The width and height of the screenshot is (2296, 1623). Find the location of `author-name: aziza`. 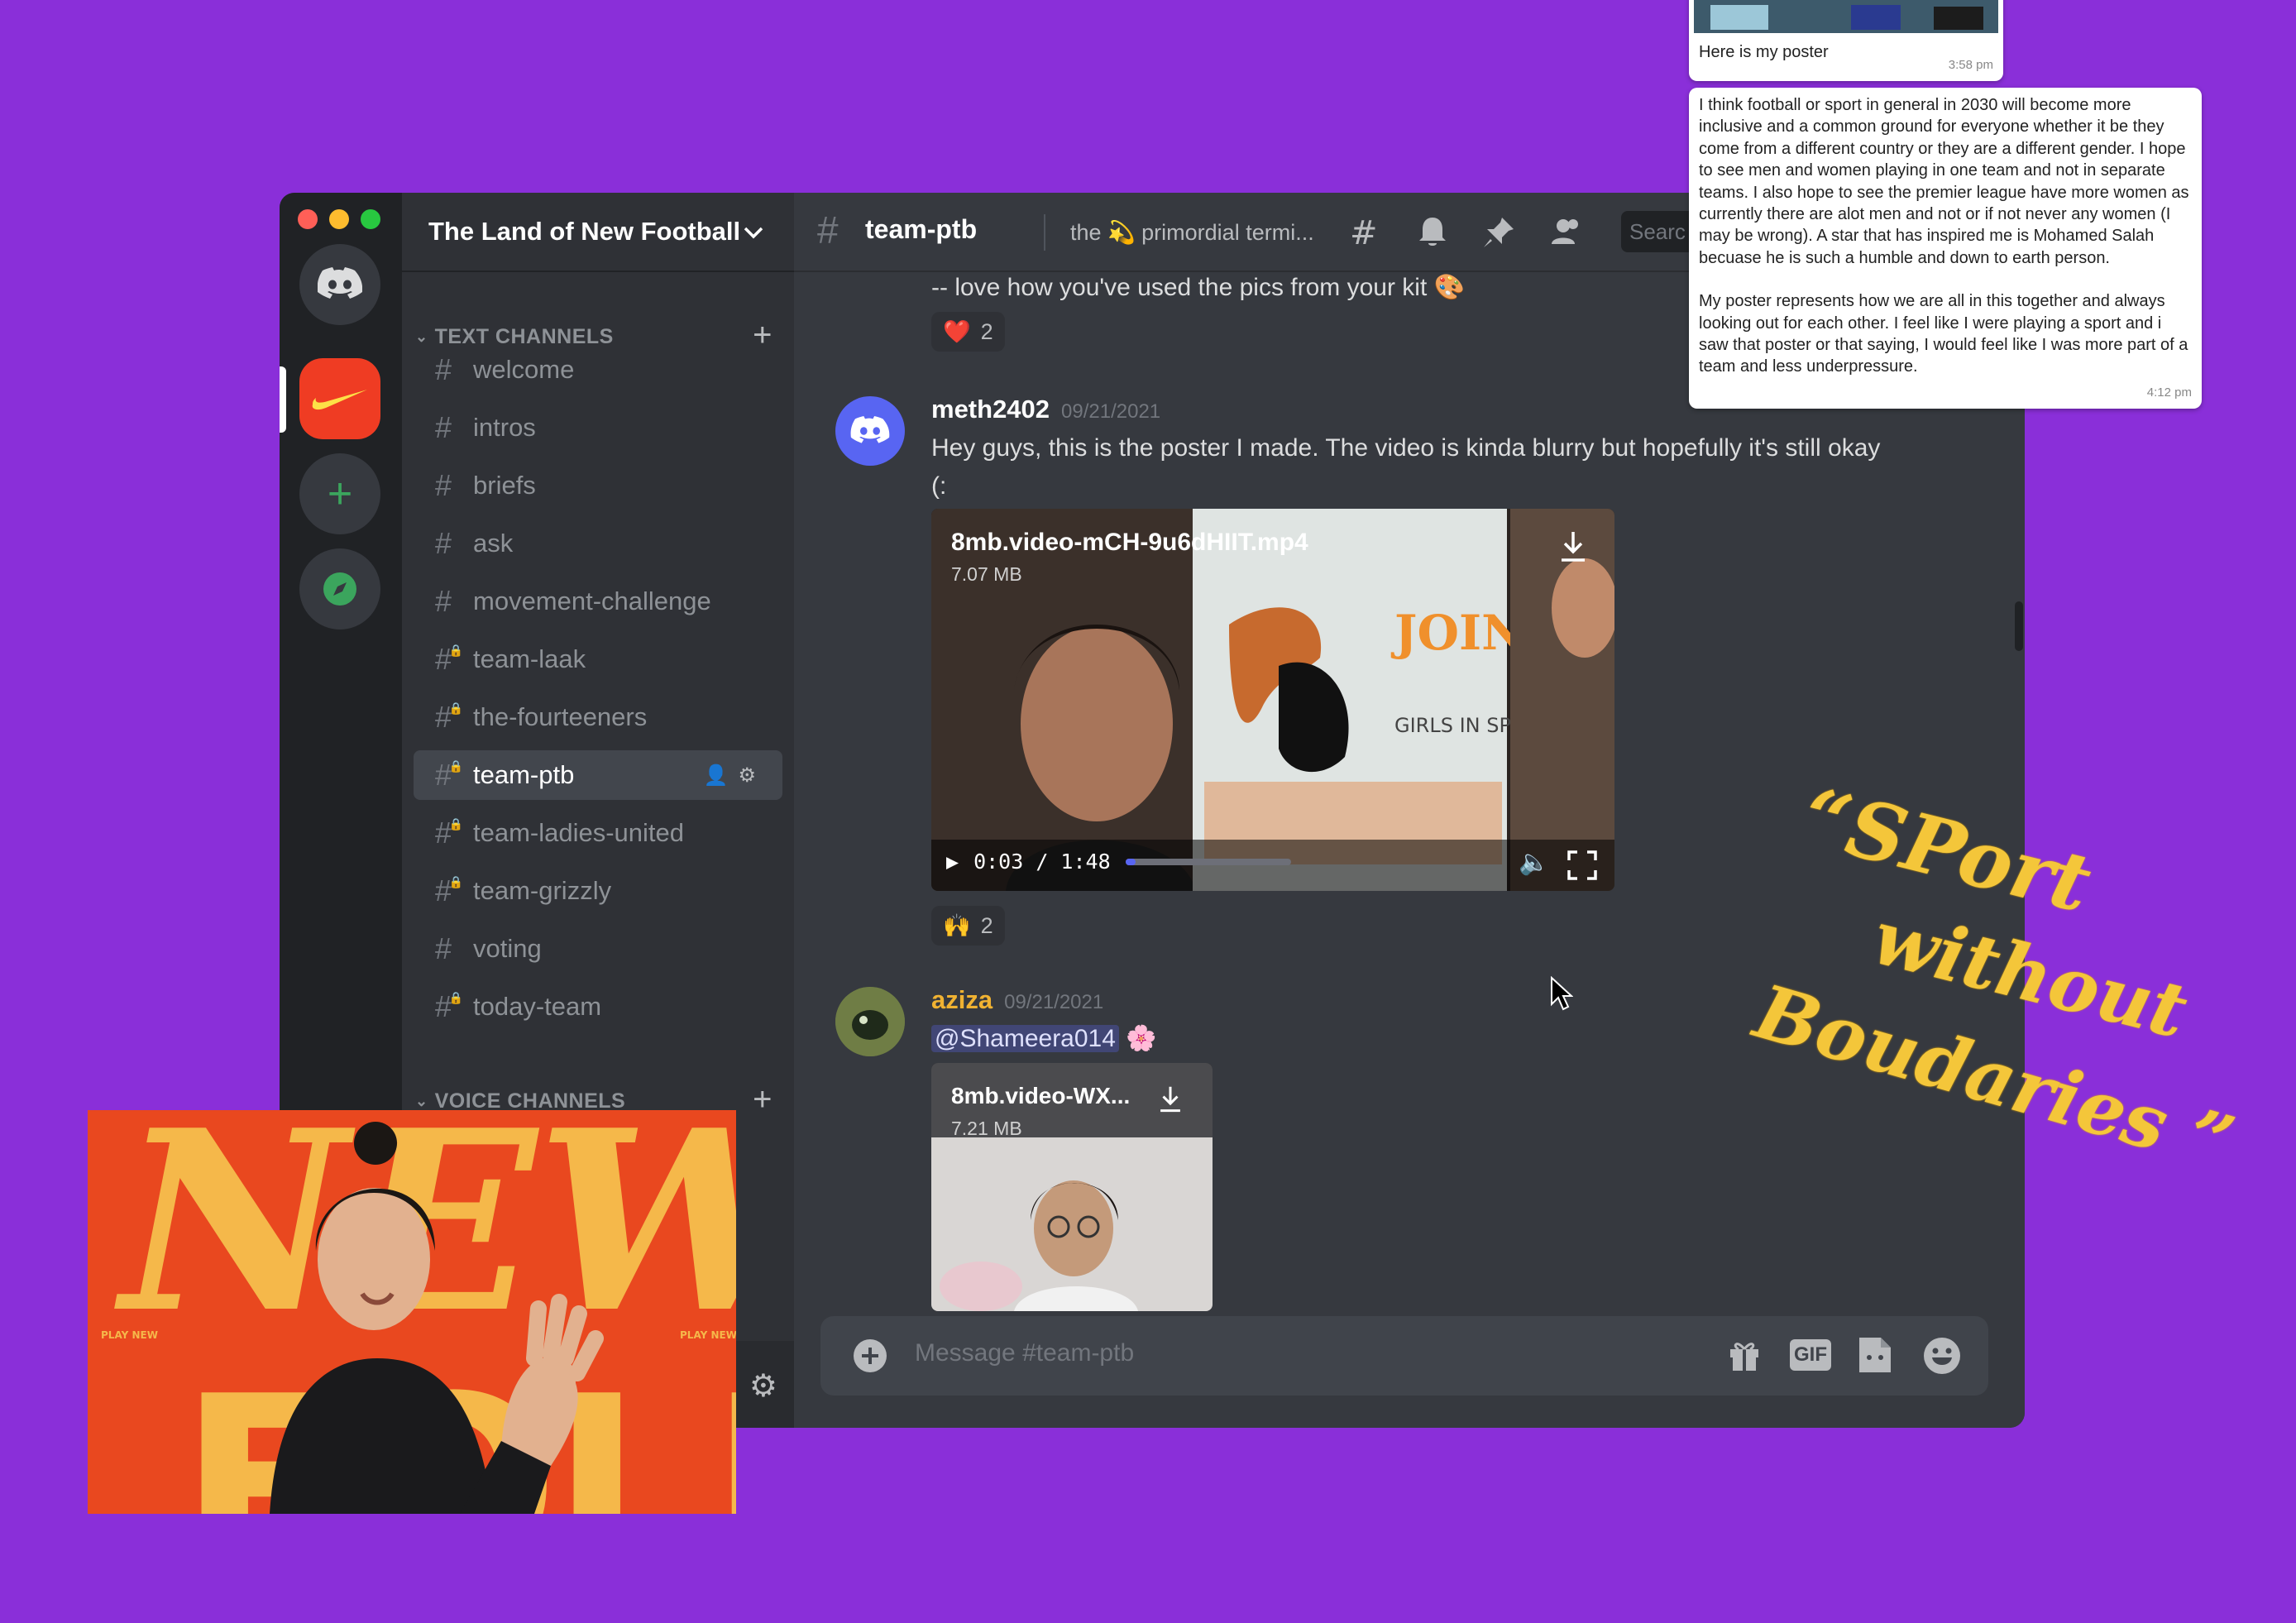

author-name: aziza is located at coordinates (962, 999).